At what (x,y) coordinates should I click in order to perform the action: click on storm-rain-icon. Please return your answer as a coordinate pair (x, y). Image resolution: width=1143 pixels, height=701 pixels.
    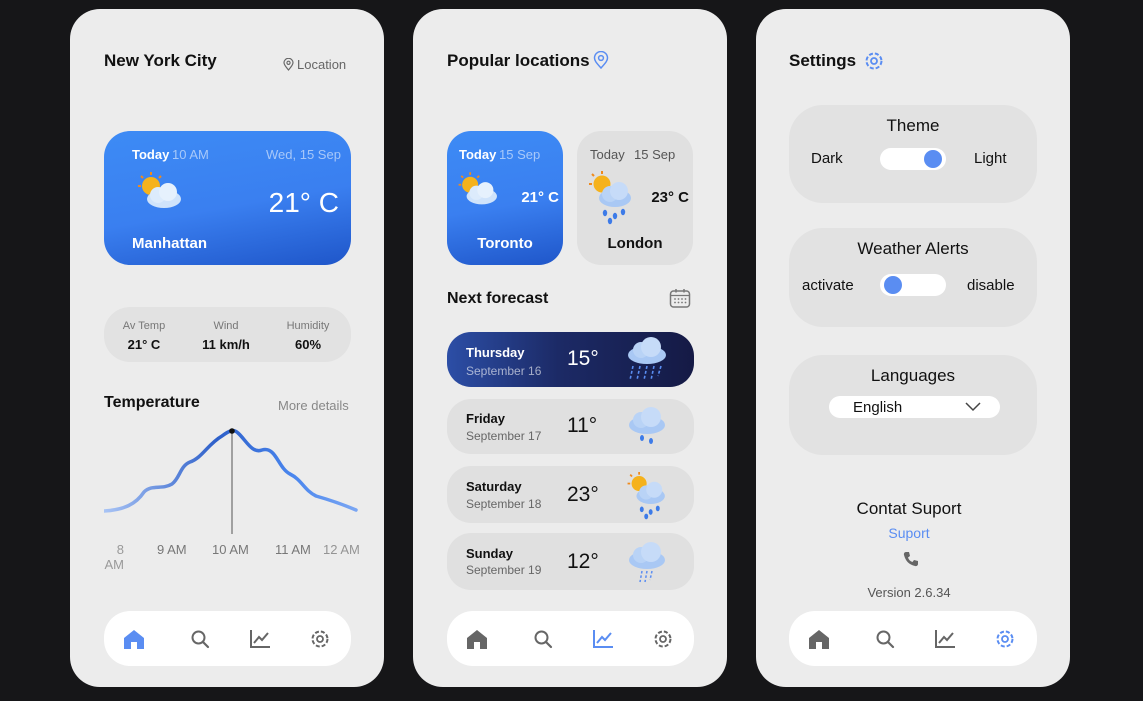
    Looking at the image, I should click on (647, 359).